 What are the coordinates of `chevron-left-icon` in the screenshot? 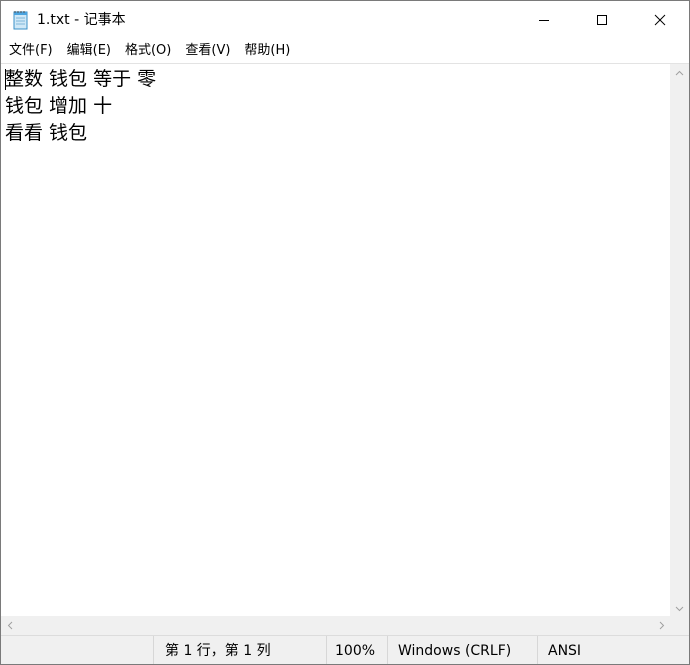 It's located at (9, 625).